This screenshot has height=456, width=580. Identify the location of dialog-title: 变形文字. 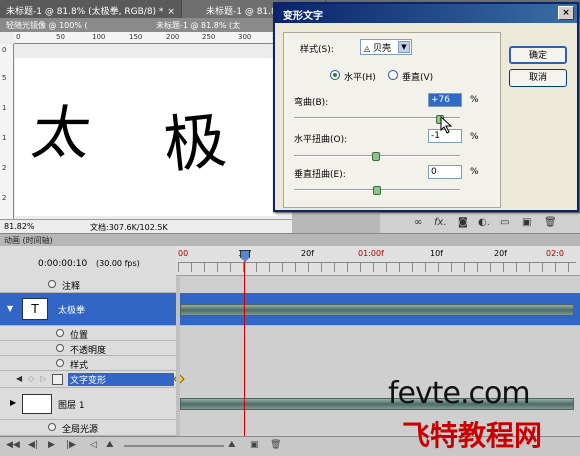
(303, 16).